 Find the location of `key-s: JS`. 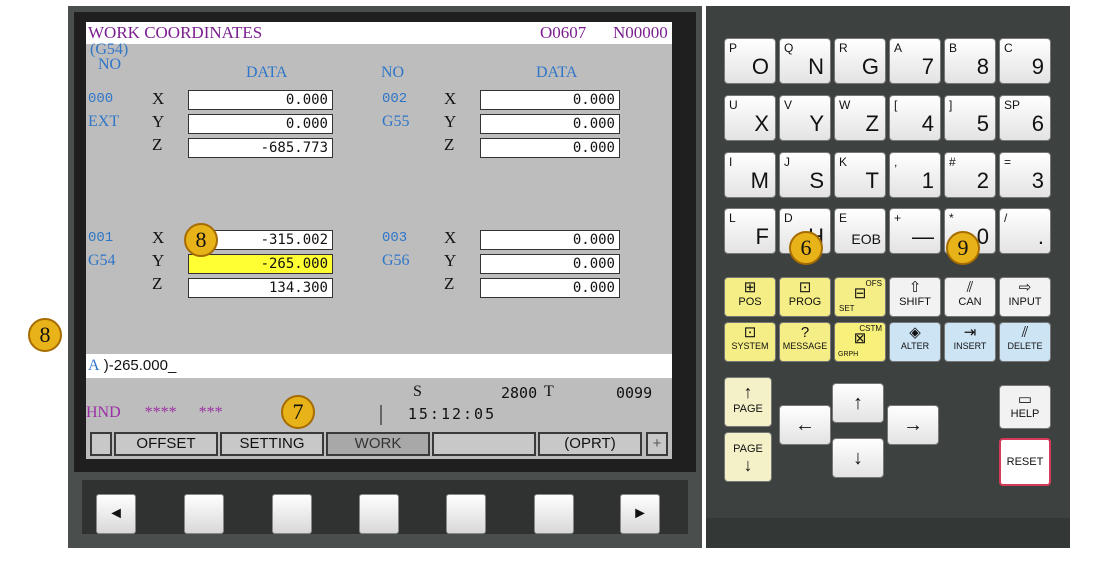

key-s: JS is located at coordinates (805, 175).